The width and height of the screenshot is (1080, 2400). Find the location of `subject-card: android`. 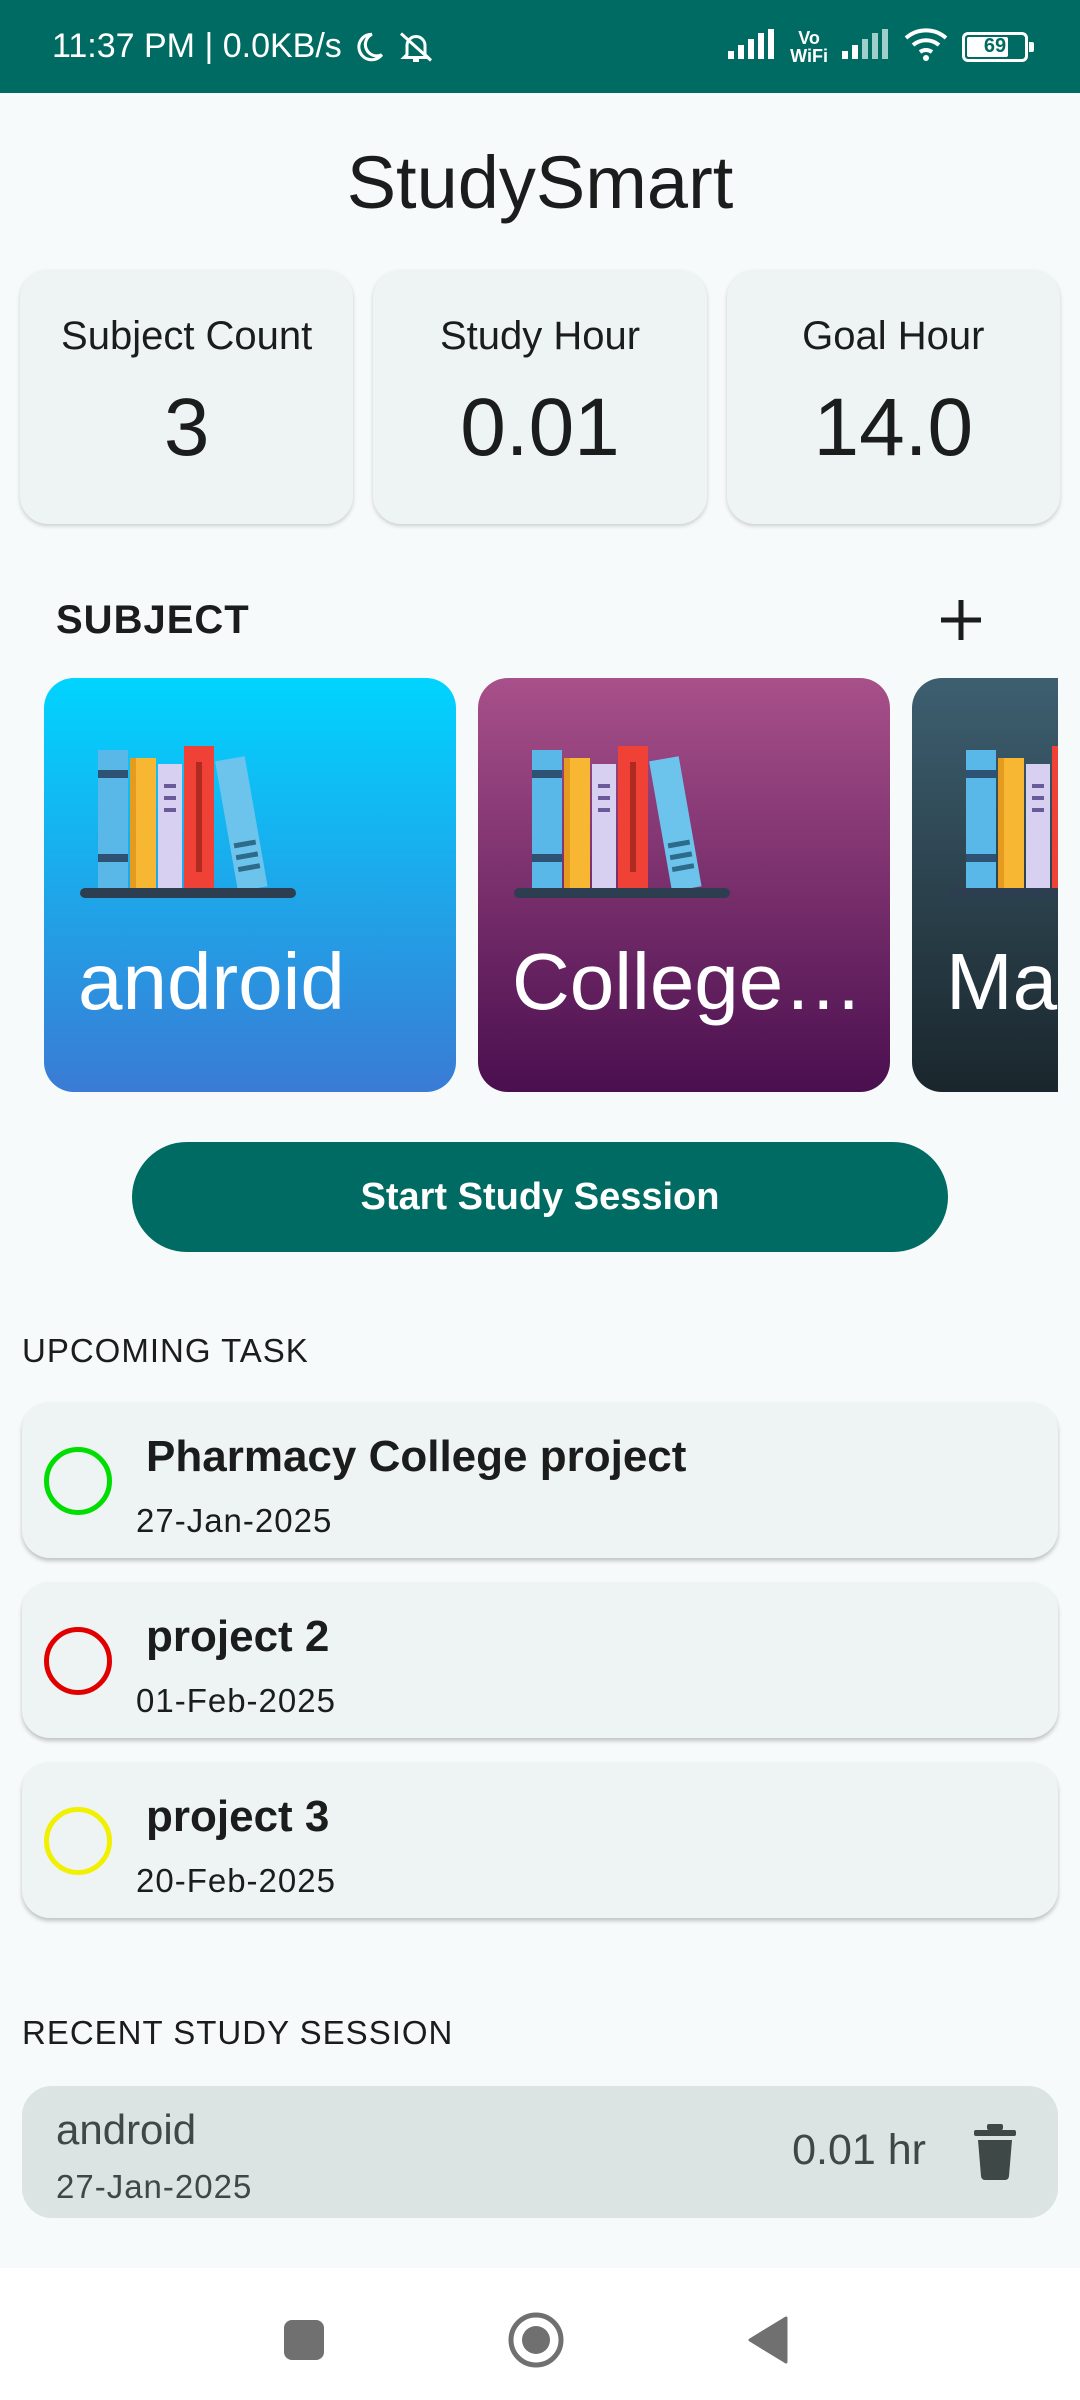

subject-card: android is located at coordinates (250, 885).